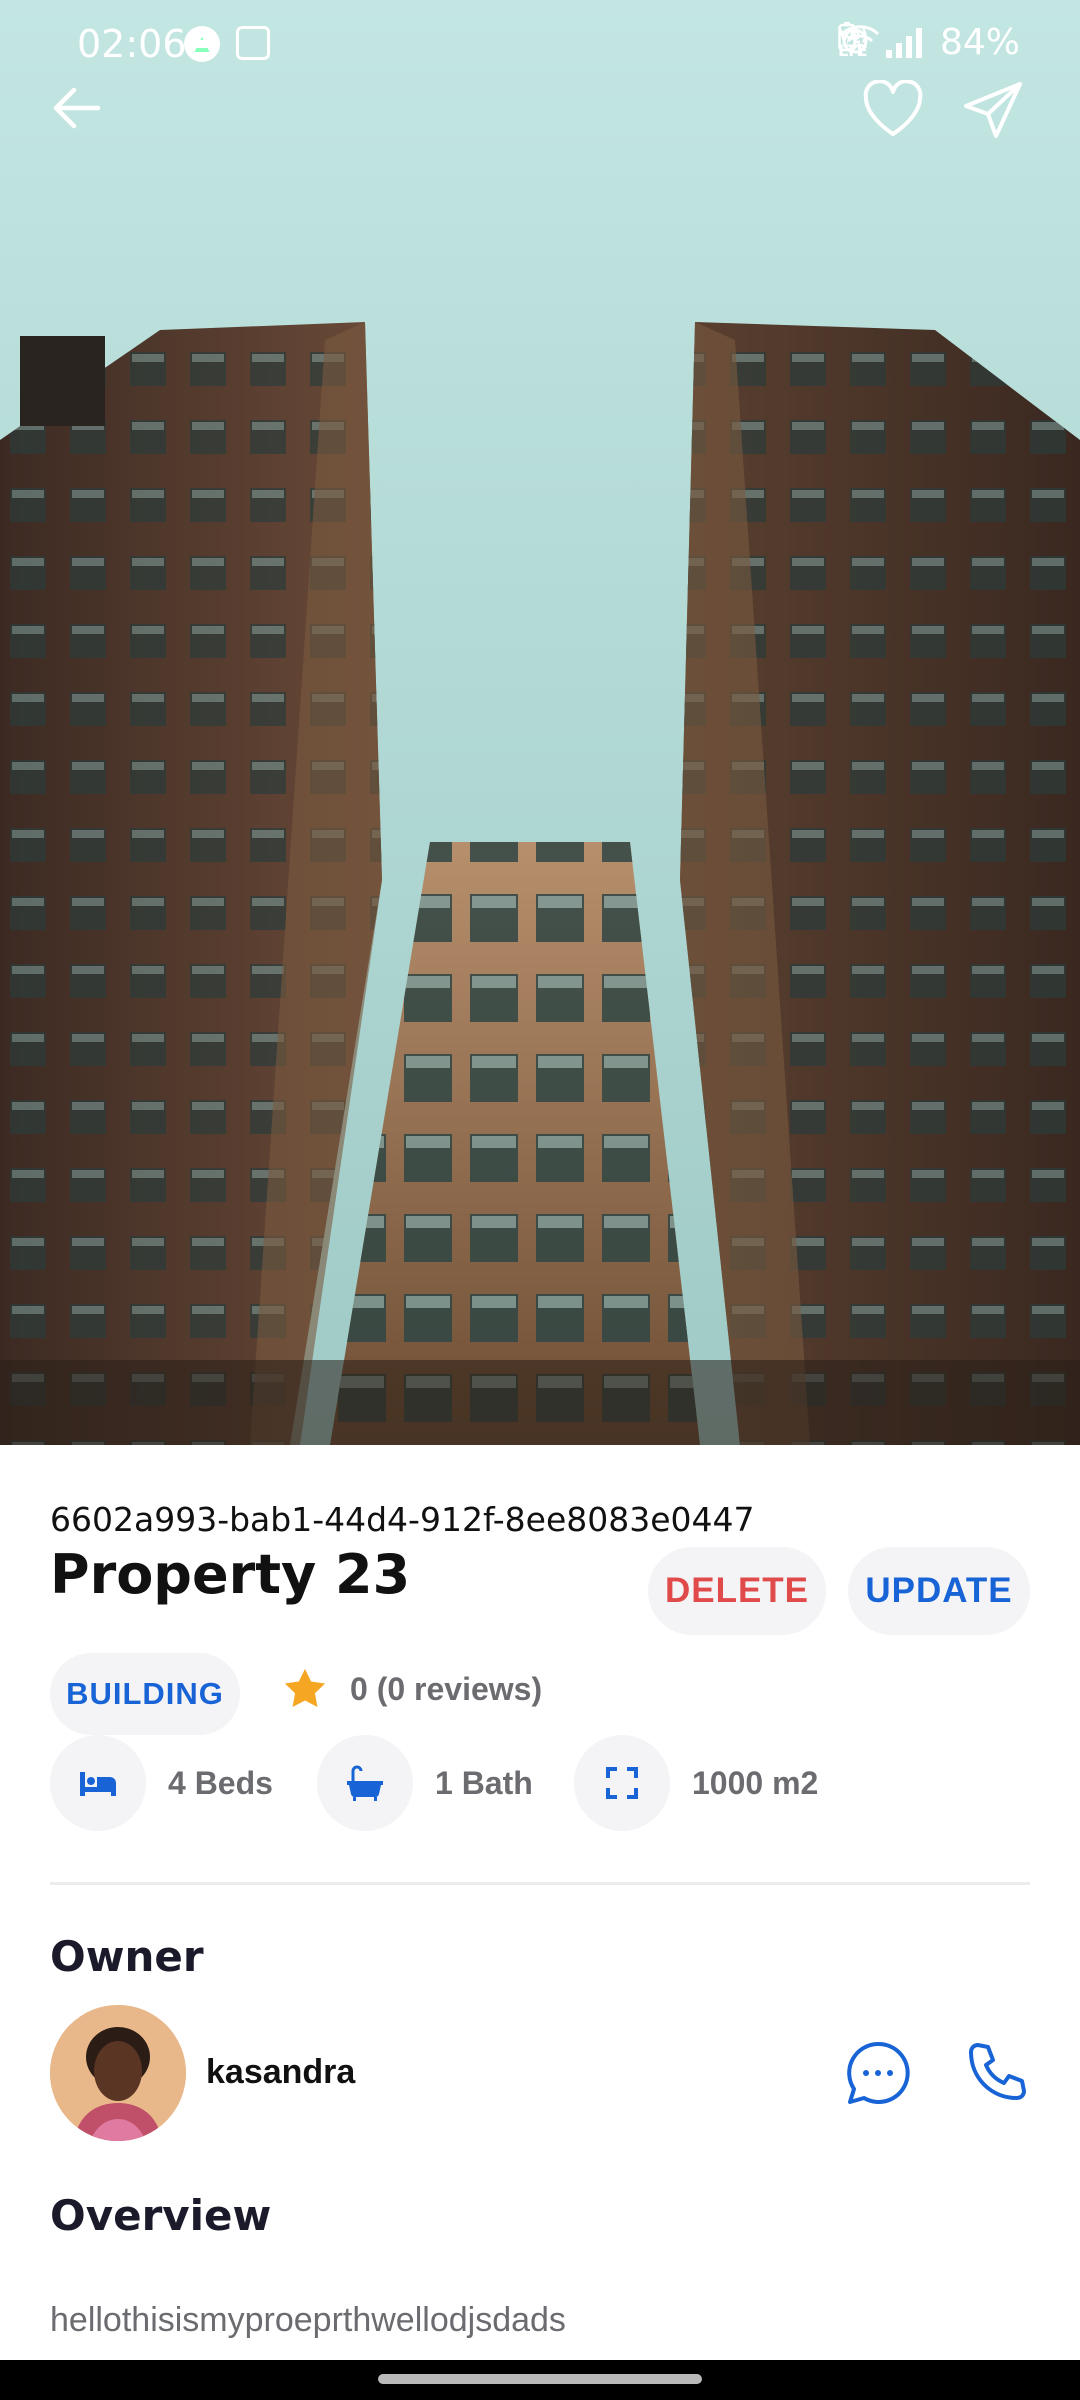 The image size is (1080, 2400). I want to click on bath-icon-wrap, so click(365, 1783).